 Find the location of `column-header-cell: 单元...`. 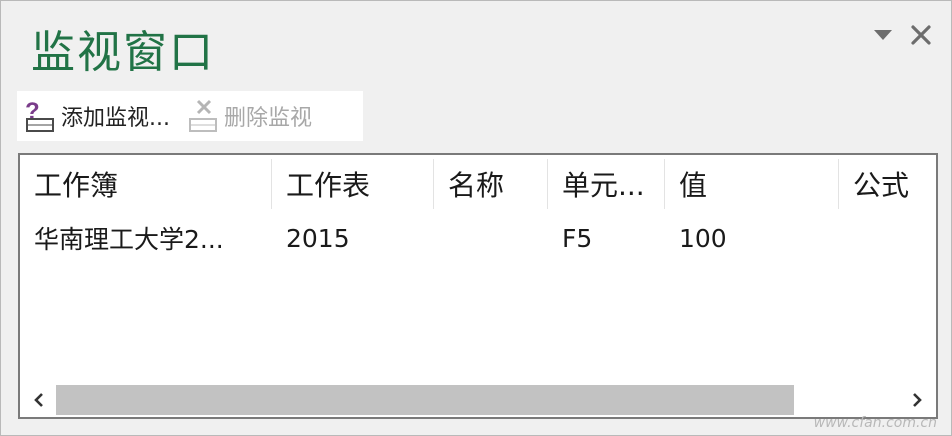

column-header-cell: 单元... is located at coordinates (606, 184).